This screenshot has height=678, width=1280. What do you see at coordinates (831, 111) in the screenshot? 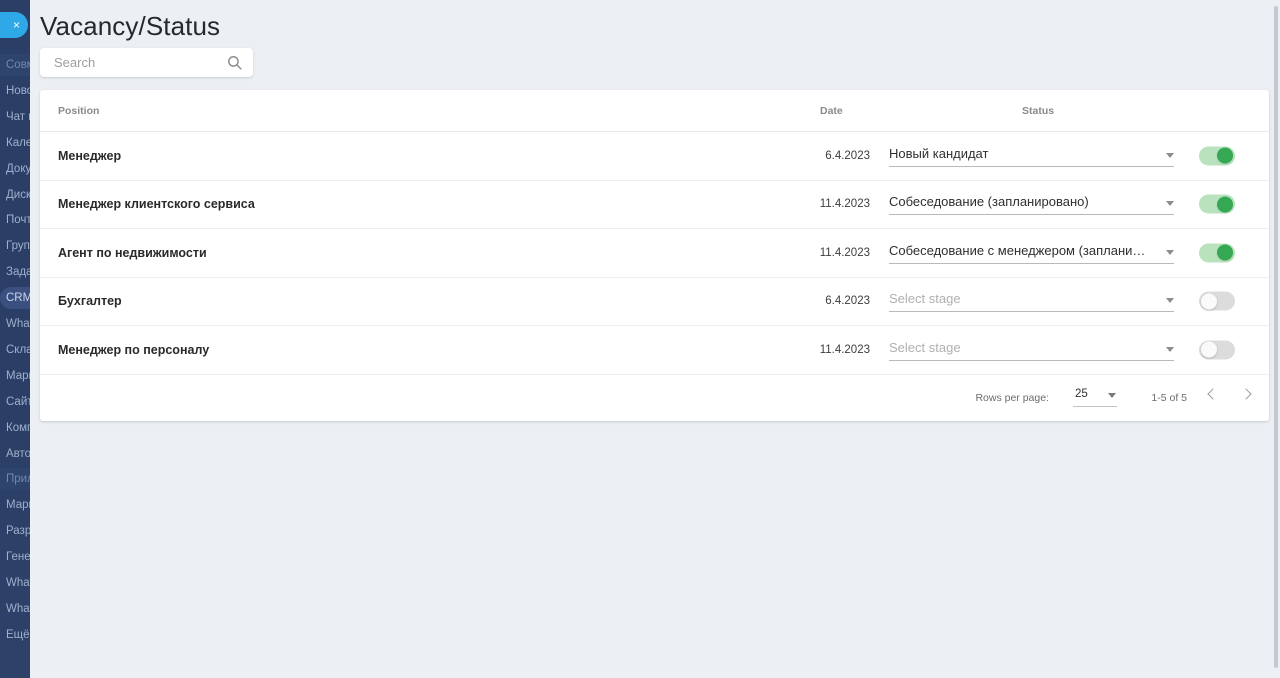
I see `column-header-date: Date` at bounding box center [831, 111].